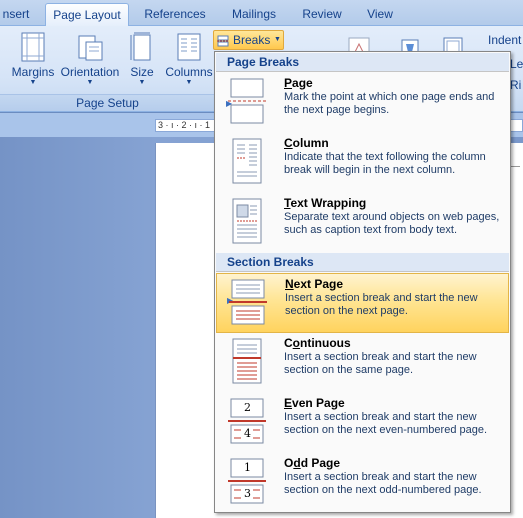 The width and height of the screenshot is (523, 518). What do you see at coordinates (247, 493) in the screenshot?
I see `page-number-label: 3` at bounding box center [247, 493].